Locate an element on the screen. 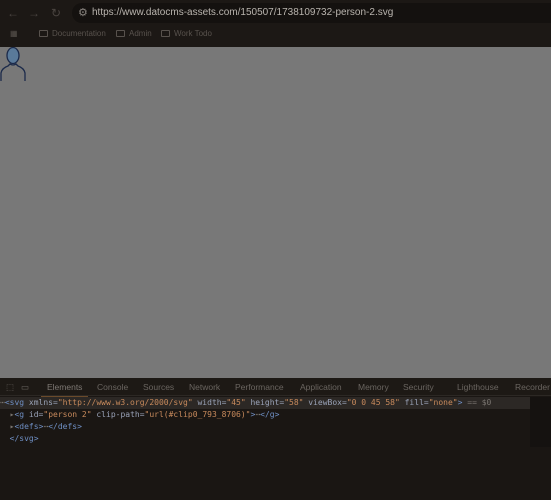 The image size is (551, 500). bookmark-work-todo: Work Todo is located at coordinates (186, 33).